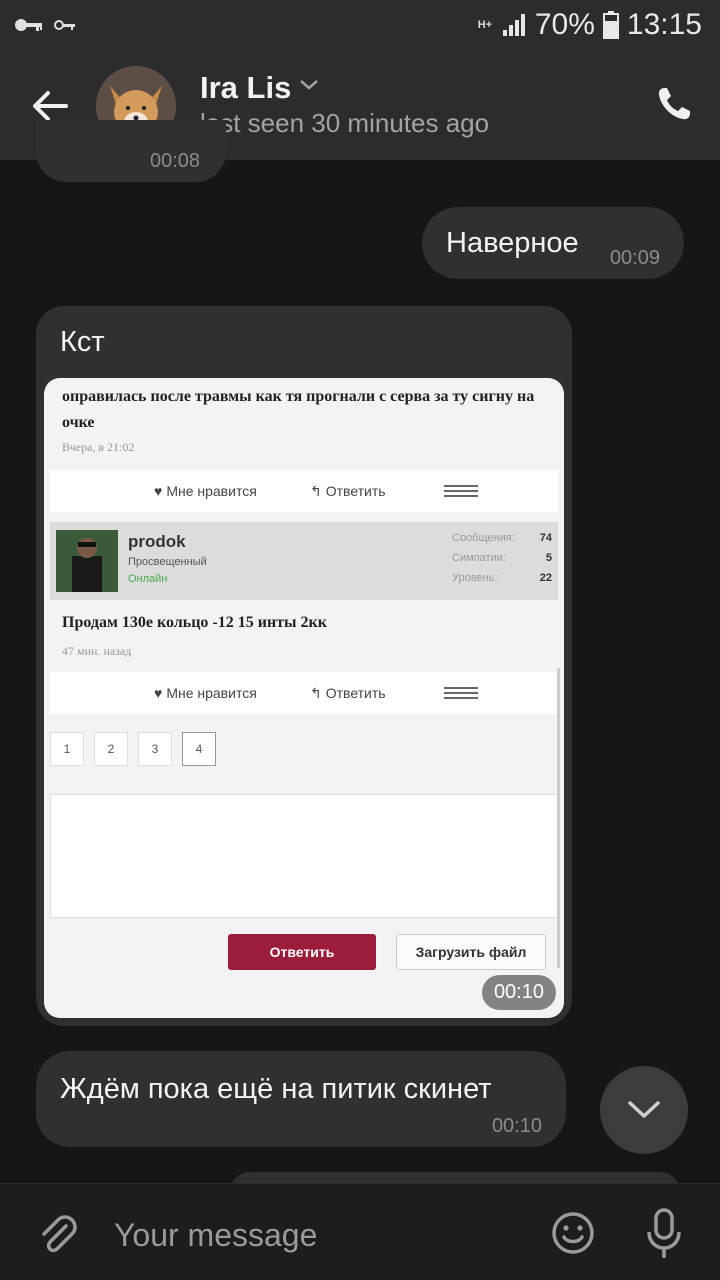 The height and width of the screenshot is (1280, 720). Describe the element at coordinates (479, 558) in the screenshot. I see `stat-label: Симпатии:` at that location.